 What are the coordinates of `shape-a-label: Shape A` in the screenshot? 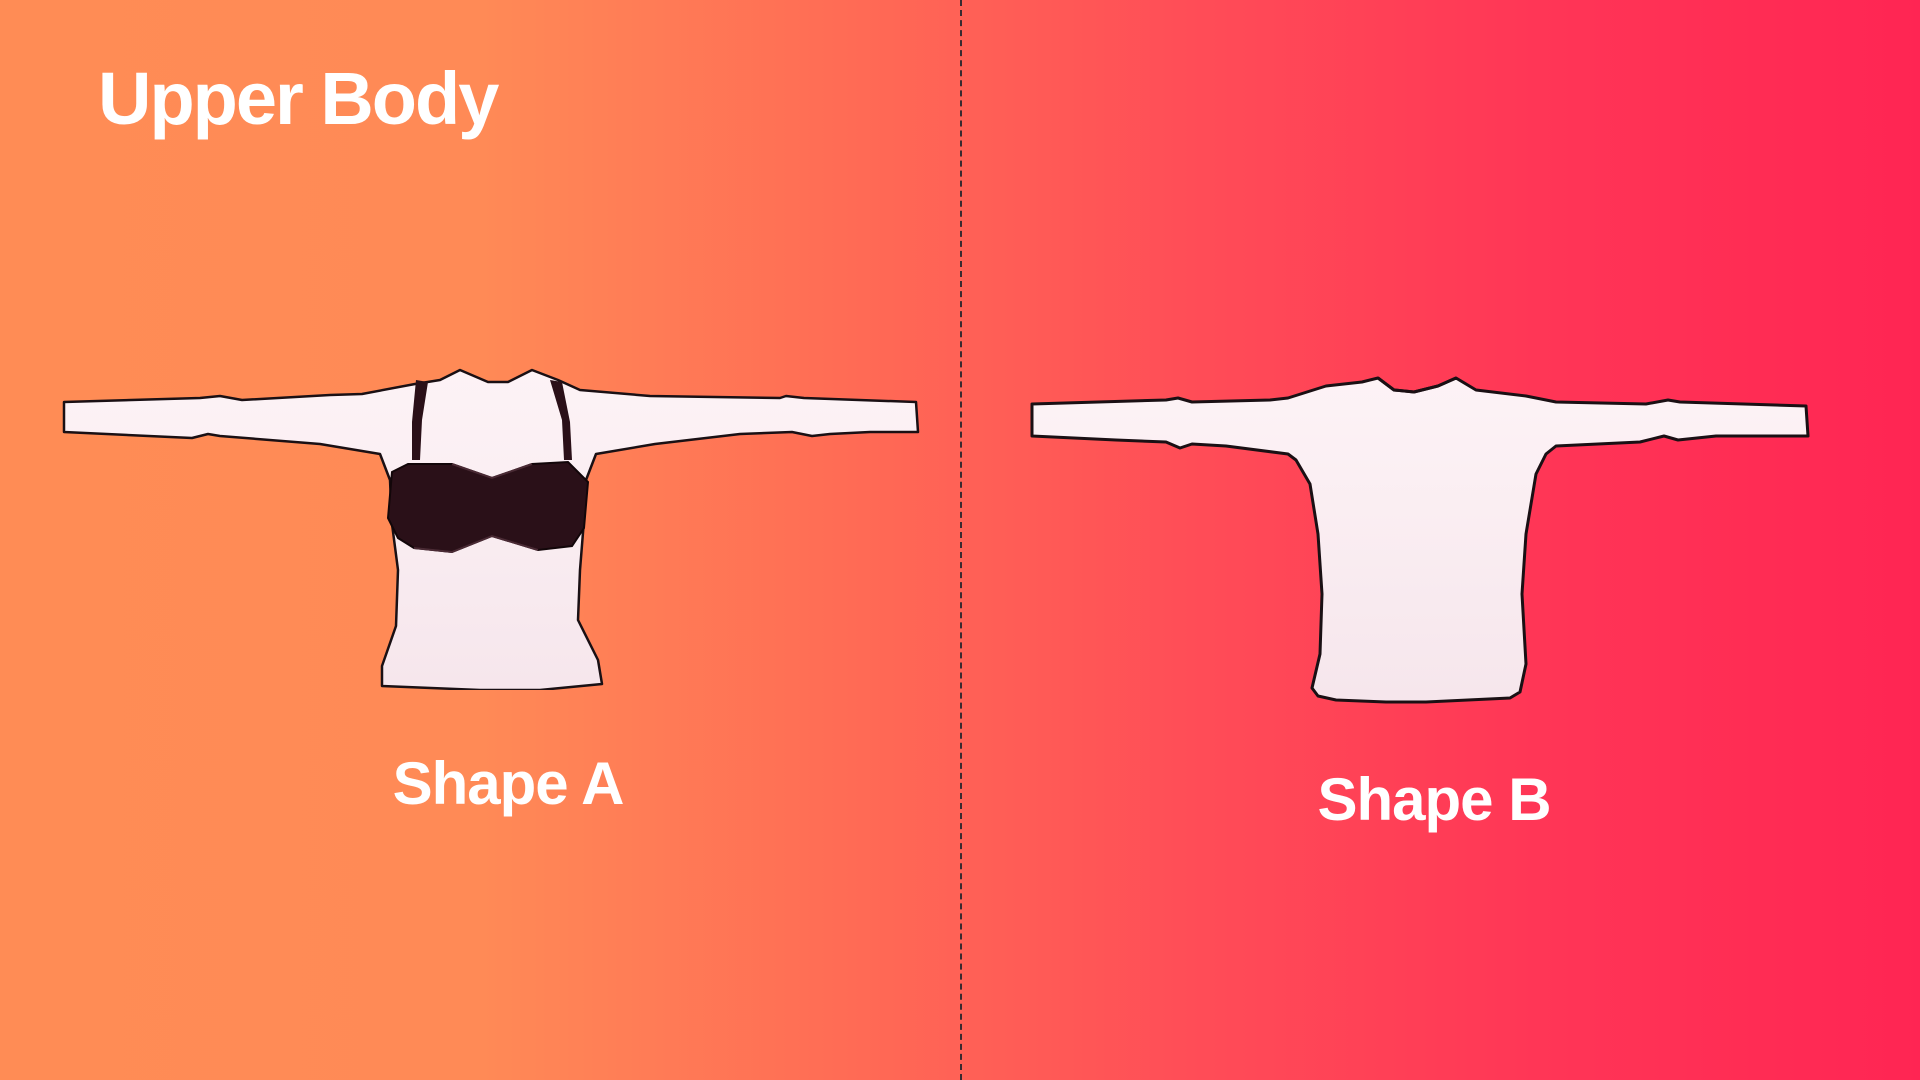 It's located at (508, 783).